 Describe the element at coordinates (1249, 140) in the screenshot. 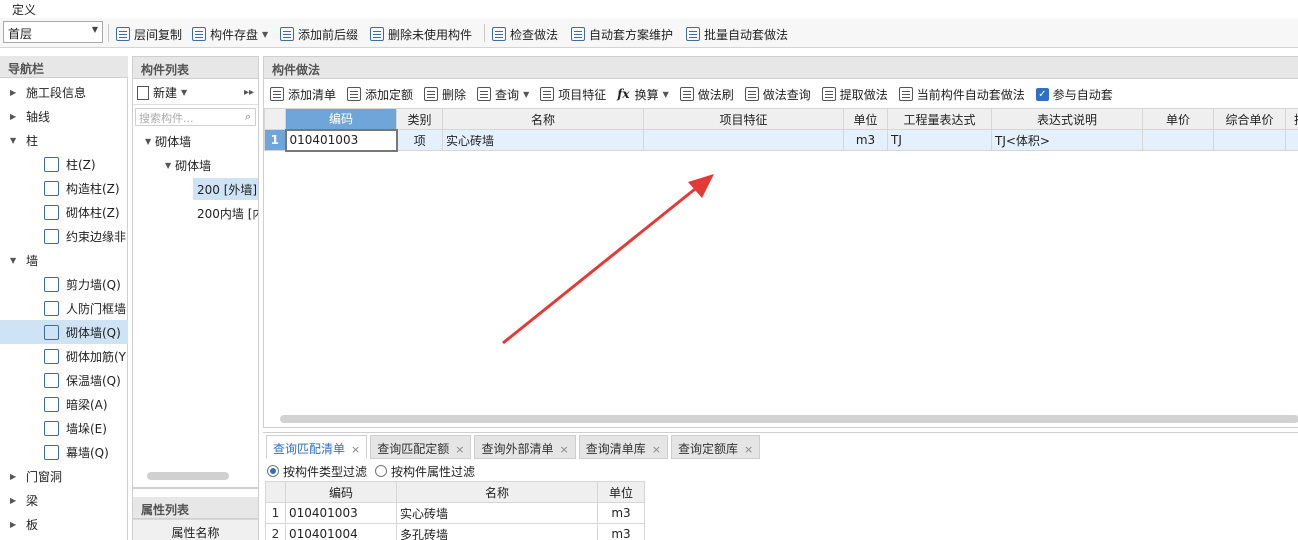

I see `cell-composite-price` at that location.